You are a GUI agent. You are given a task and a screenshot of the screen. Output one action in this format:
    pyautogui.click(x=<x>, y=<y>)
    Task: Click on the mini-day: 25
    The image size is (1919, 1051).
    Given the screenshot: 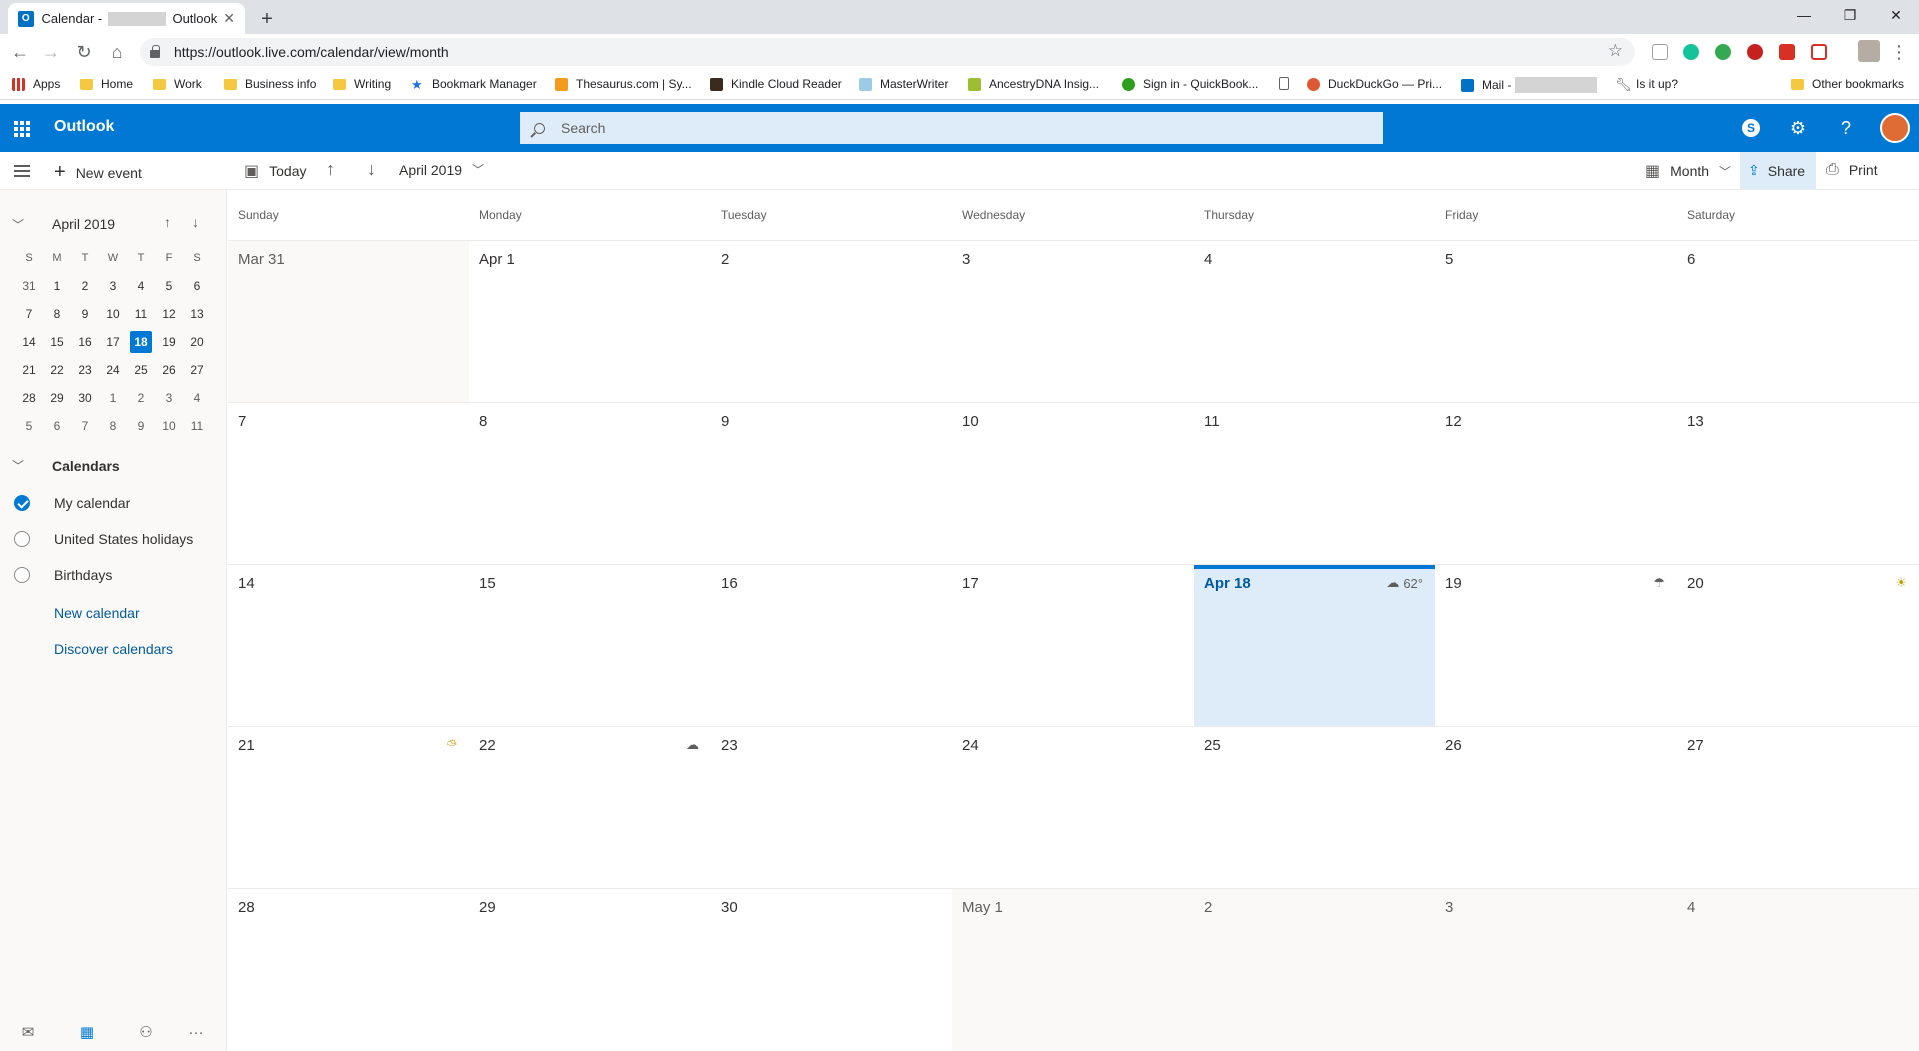 What is the action you would take?
    pyautogui.click(x=141, y=370)
    